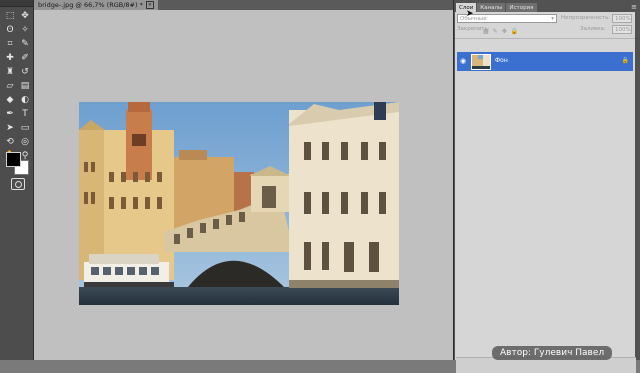  I want to click on close-tab-icon: ×, so click(149, 5).